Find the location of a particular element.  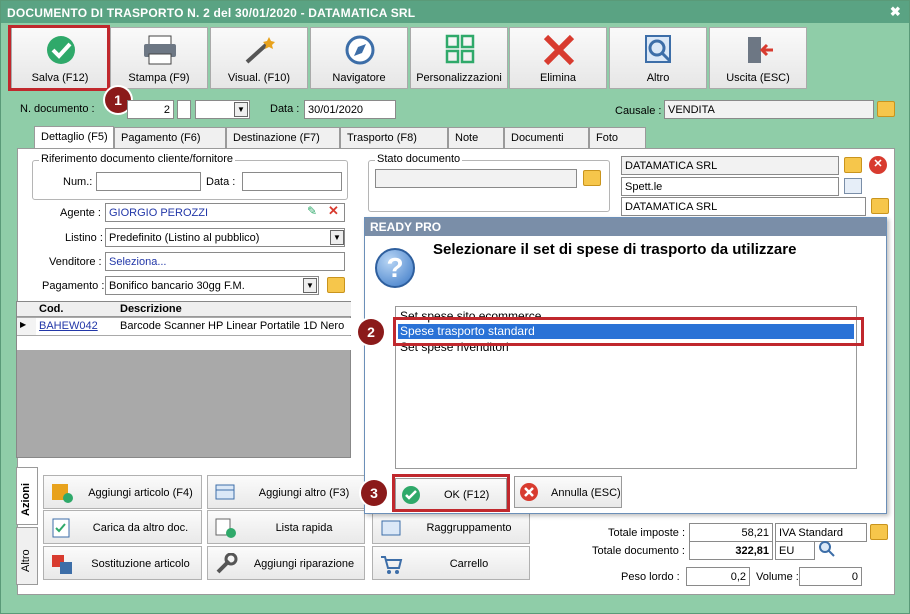

exit-door-icon is located at coordinates (760, 50).